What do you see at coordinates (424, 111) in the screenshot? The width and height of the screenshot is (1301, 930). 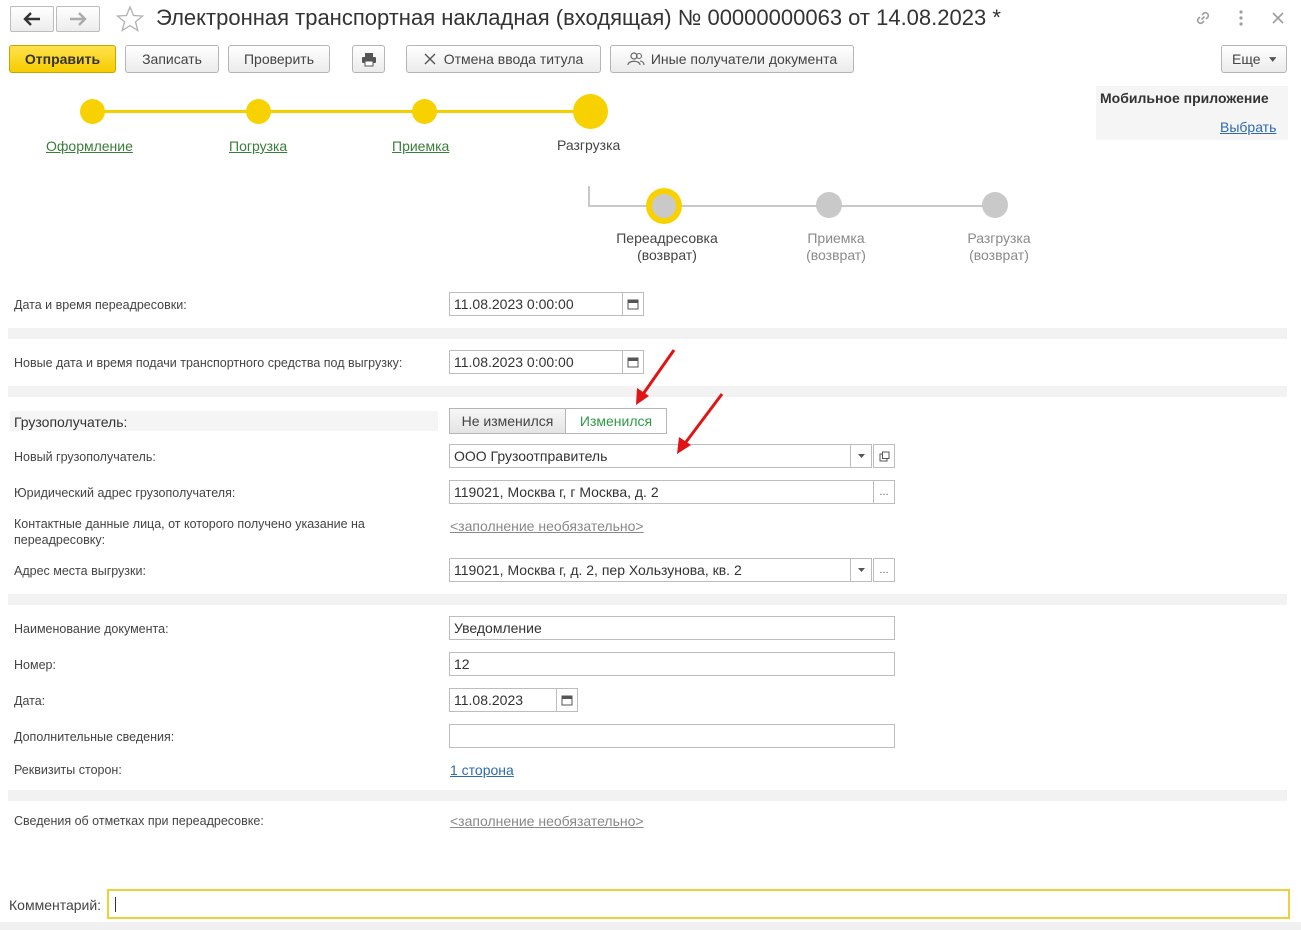 I see `stage-dot-acceptance` at bounding box center [424, 111].